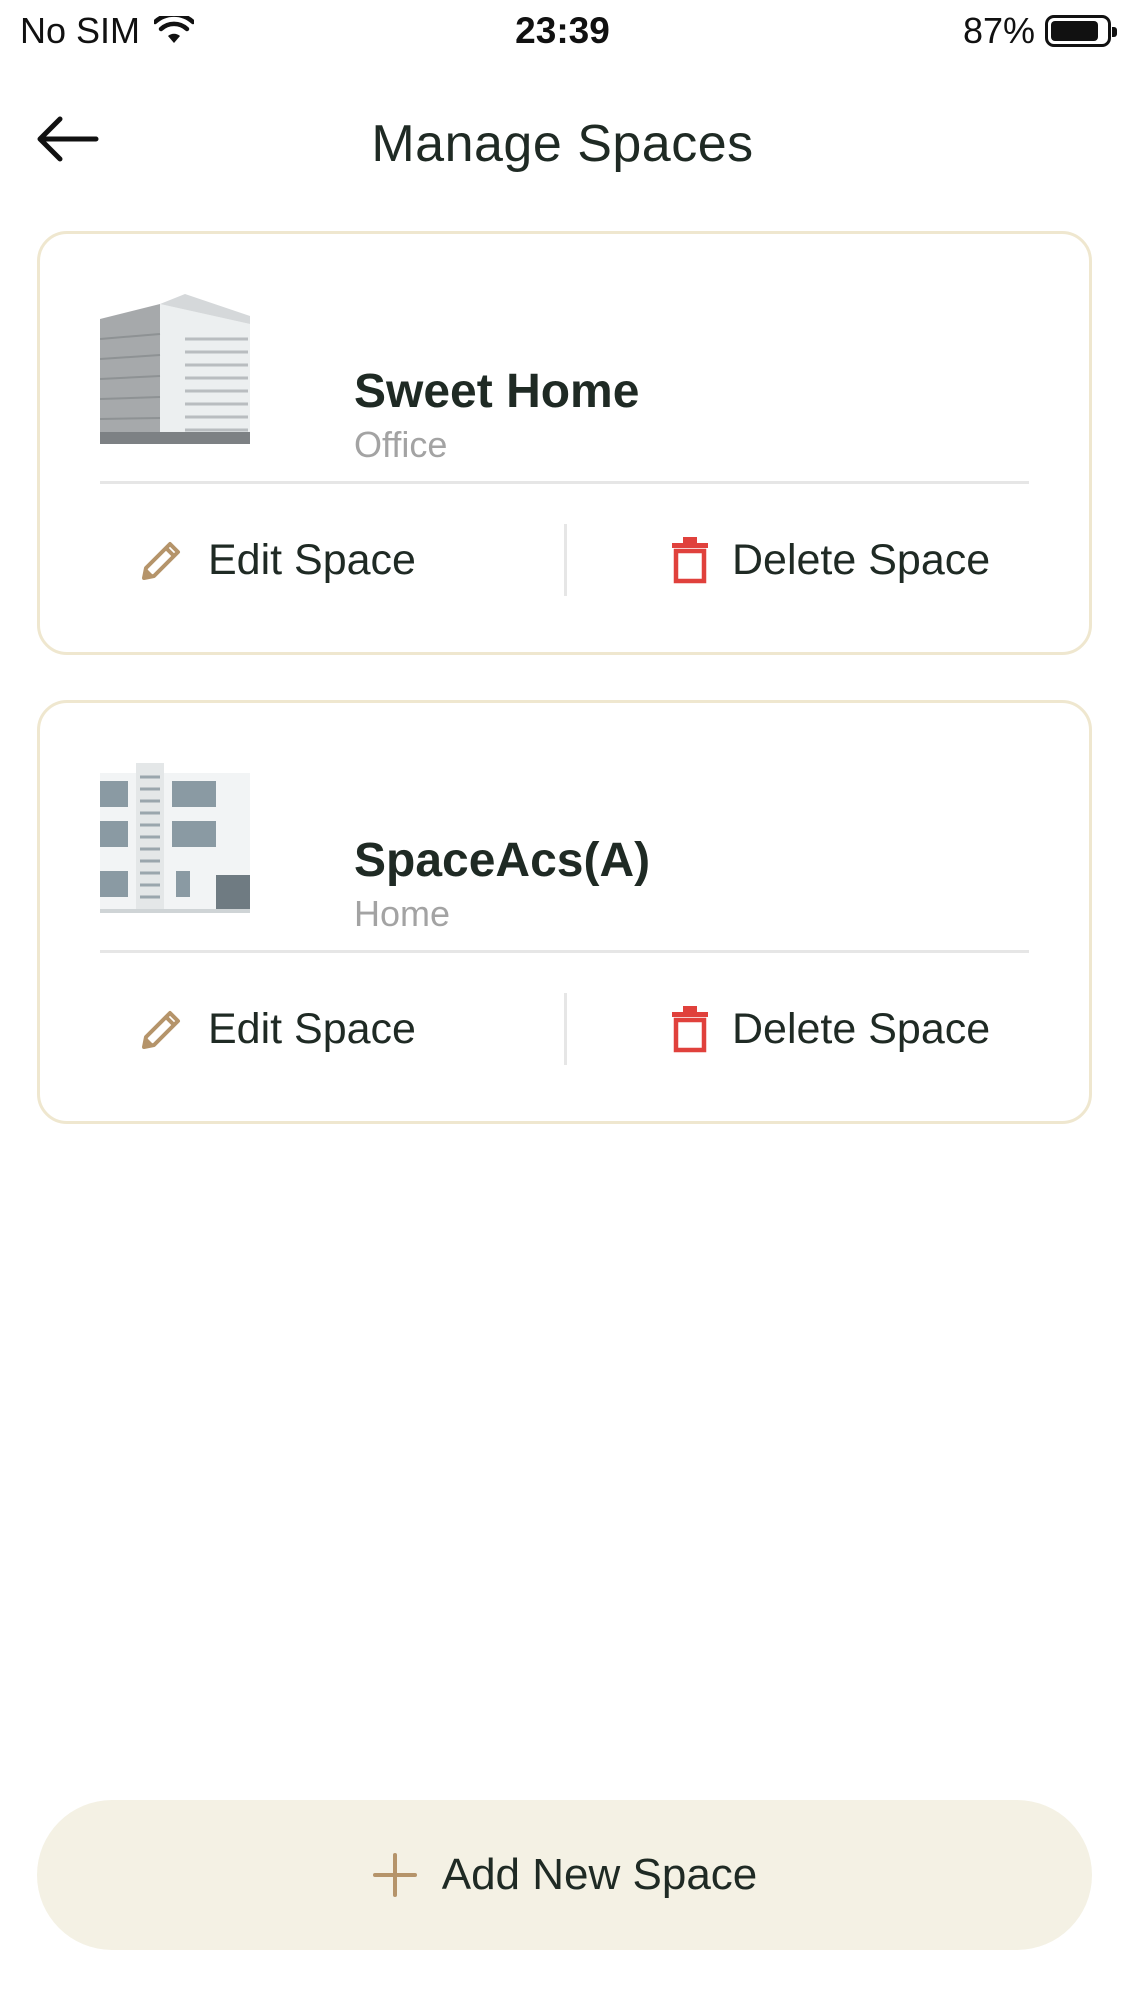  I want to click on status-bar: No SIM 23:39 87%, so click(562, 32).